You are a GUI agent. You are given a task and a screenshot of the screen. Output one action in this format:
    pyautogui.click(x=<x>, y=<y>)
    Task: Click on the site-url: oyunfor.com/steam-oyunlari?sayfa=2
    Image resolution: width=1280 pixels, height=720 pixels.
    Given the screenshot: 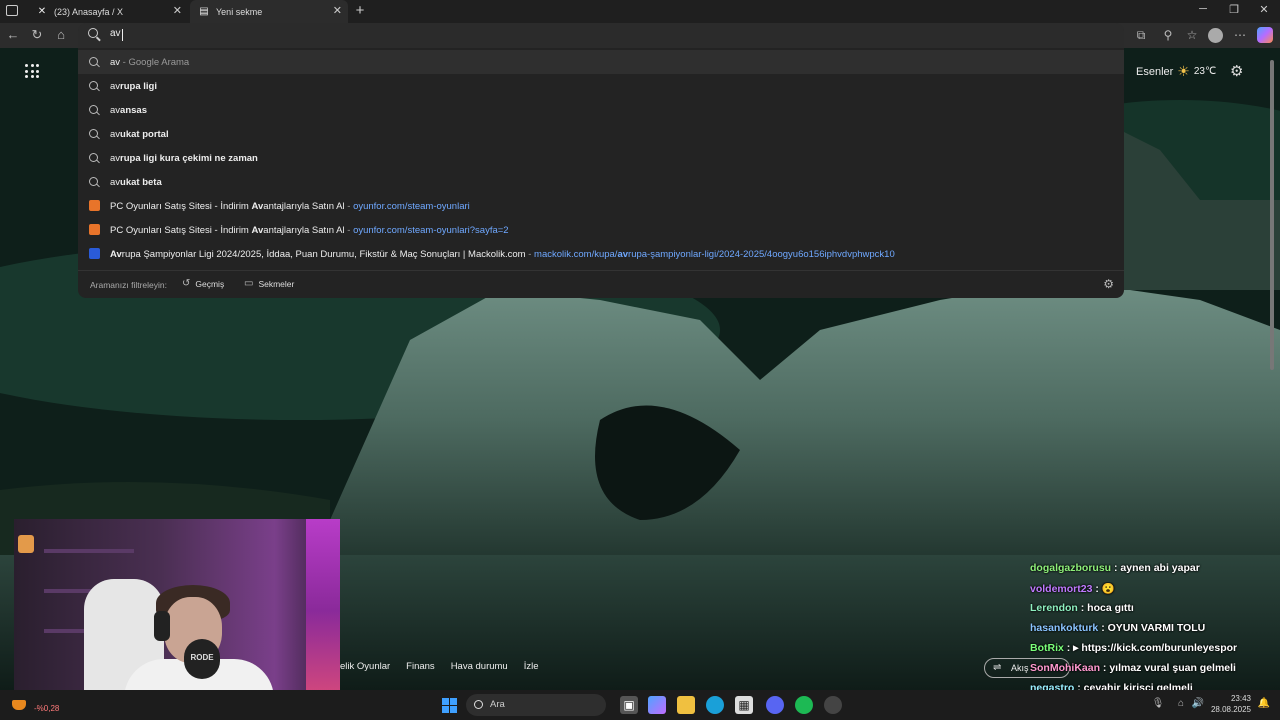 What is the action you would take?
    pyautogui.click(x=431, y=230)
    